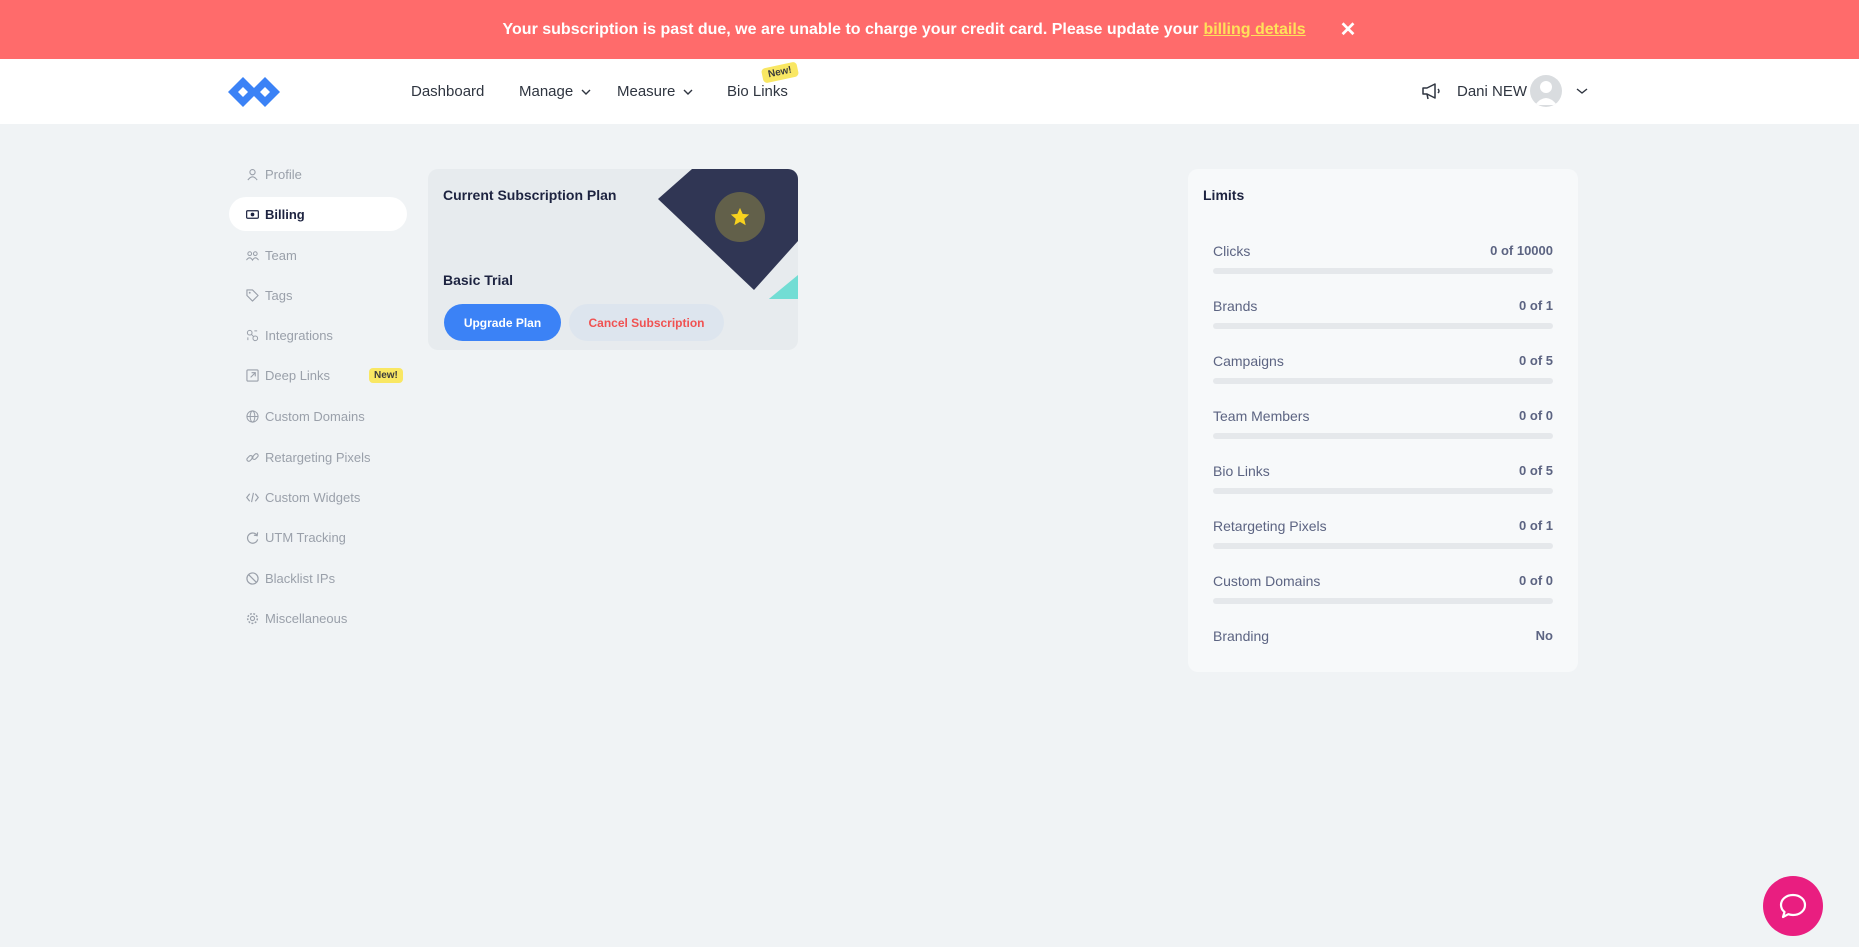 The height and width of the screenshot is (947, 1859). I want to click on nav-manage-label: Manage, so click(546, 91).